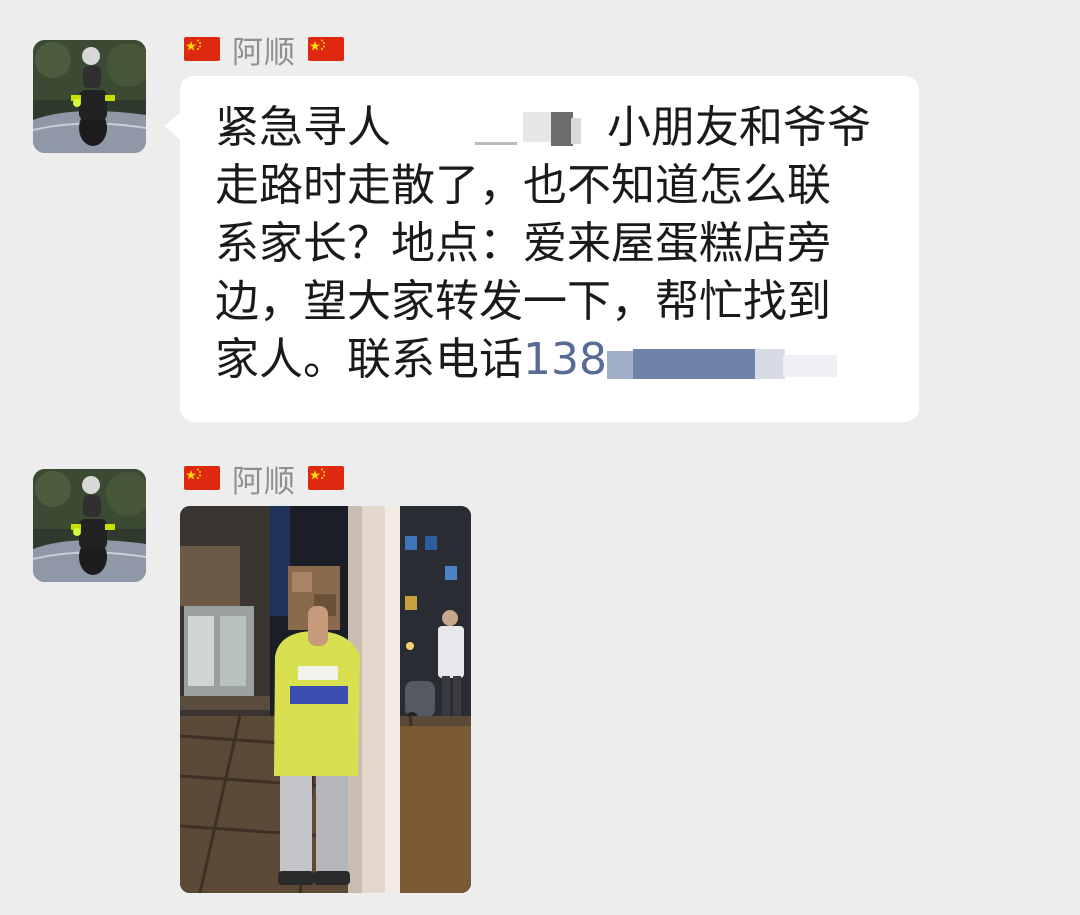 The height and width of the screenshot is (915, 1080). Describe the element at coordinates (724, 362) in the screenshot. I see `redacted-phone` at that location.